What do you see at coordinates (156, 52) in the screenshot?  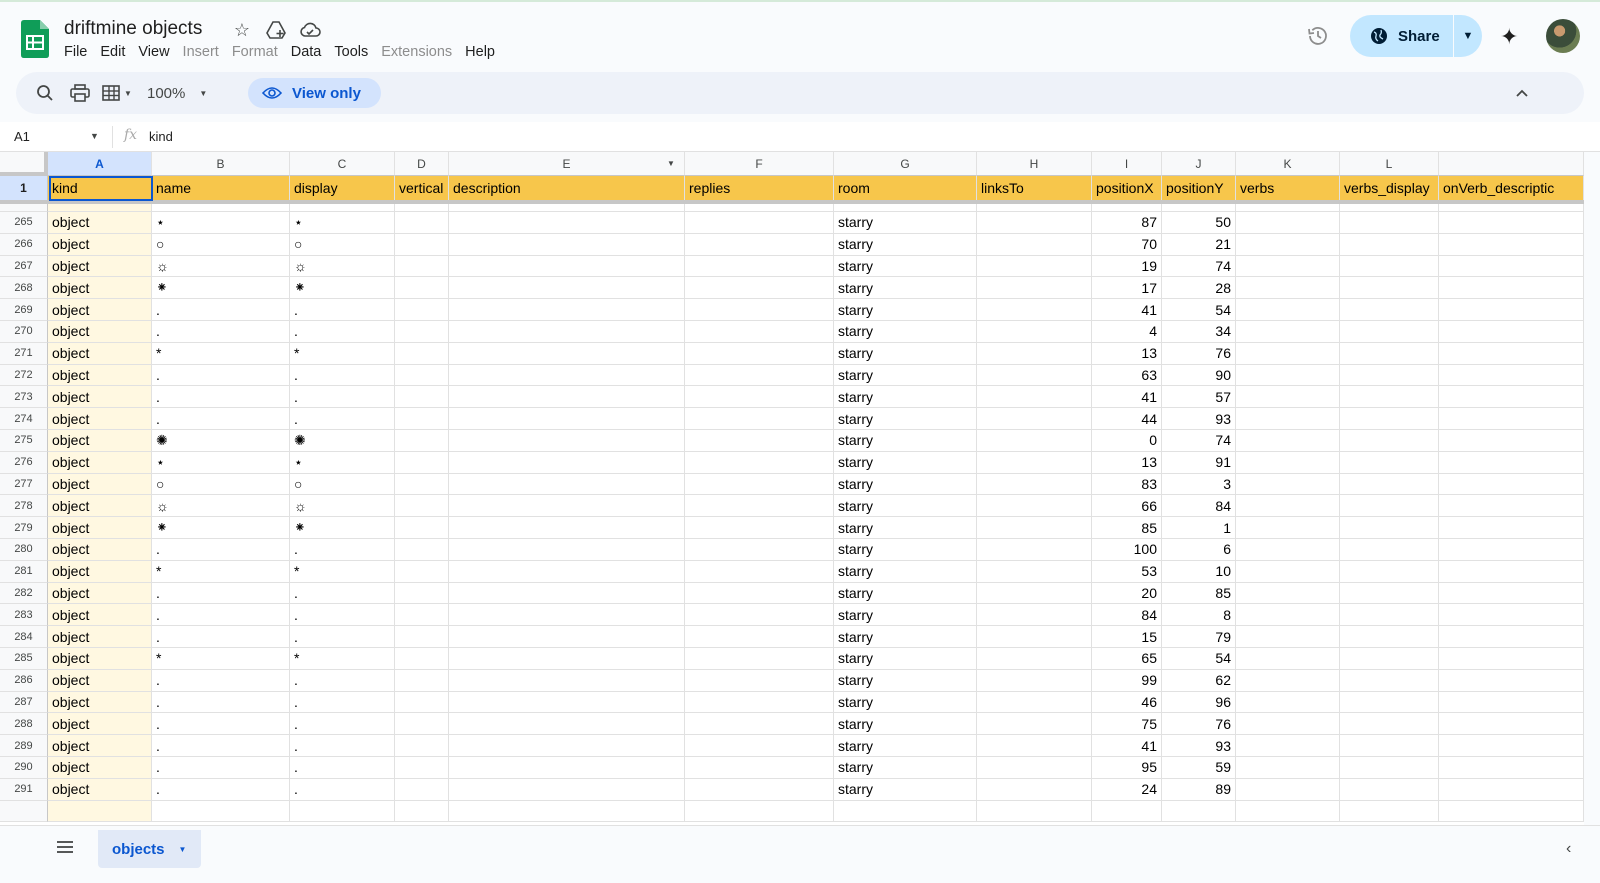 I see `menu-view: View` at bounding box center [156, 52].